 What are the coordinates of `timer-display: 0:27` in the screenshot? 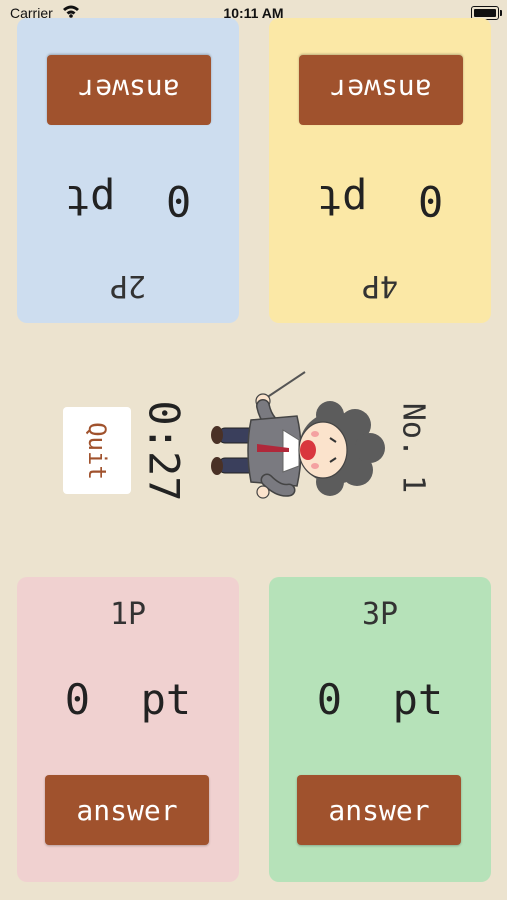 It's located at (164, 451).